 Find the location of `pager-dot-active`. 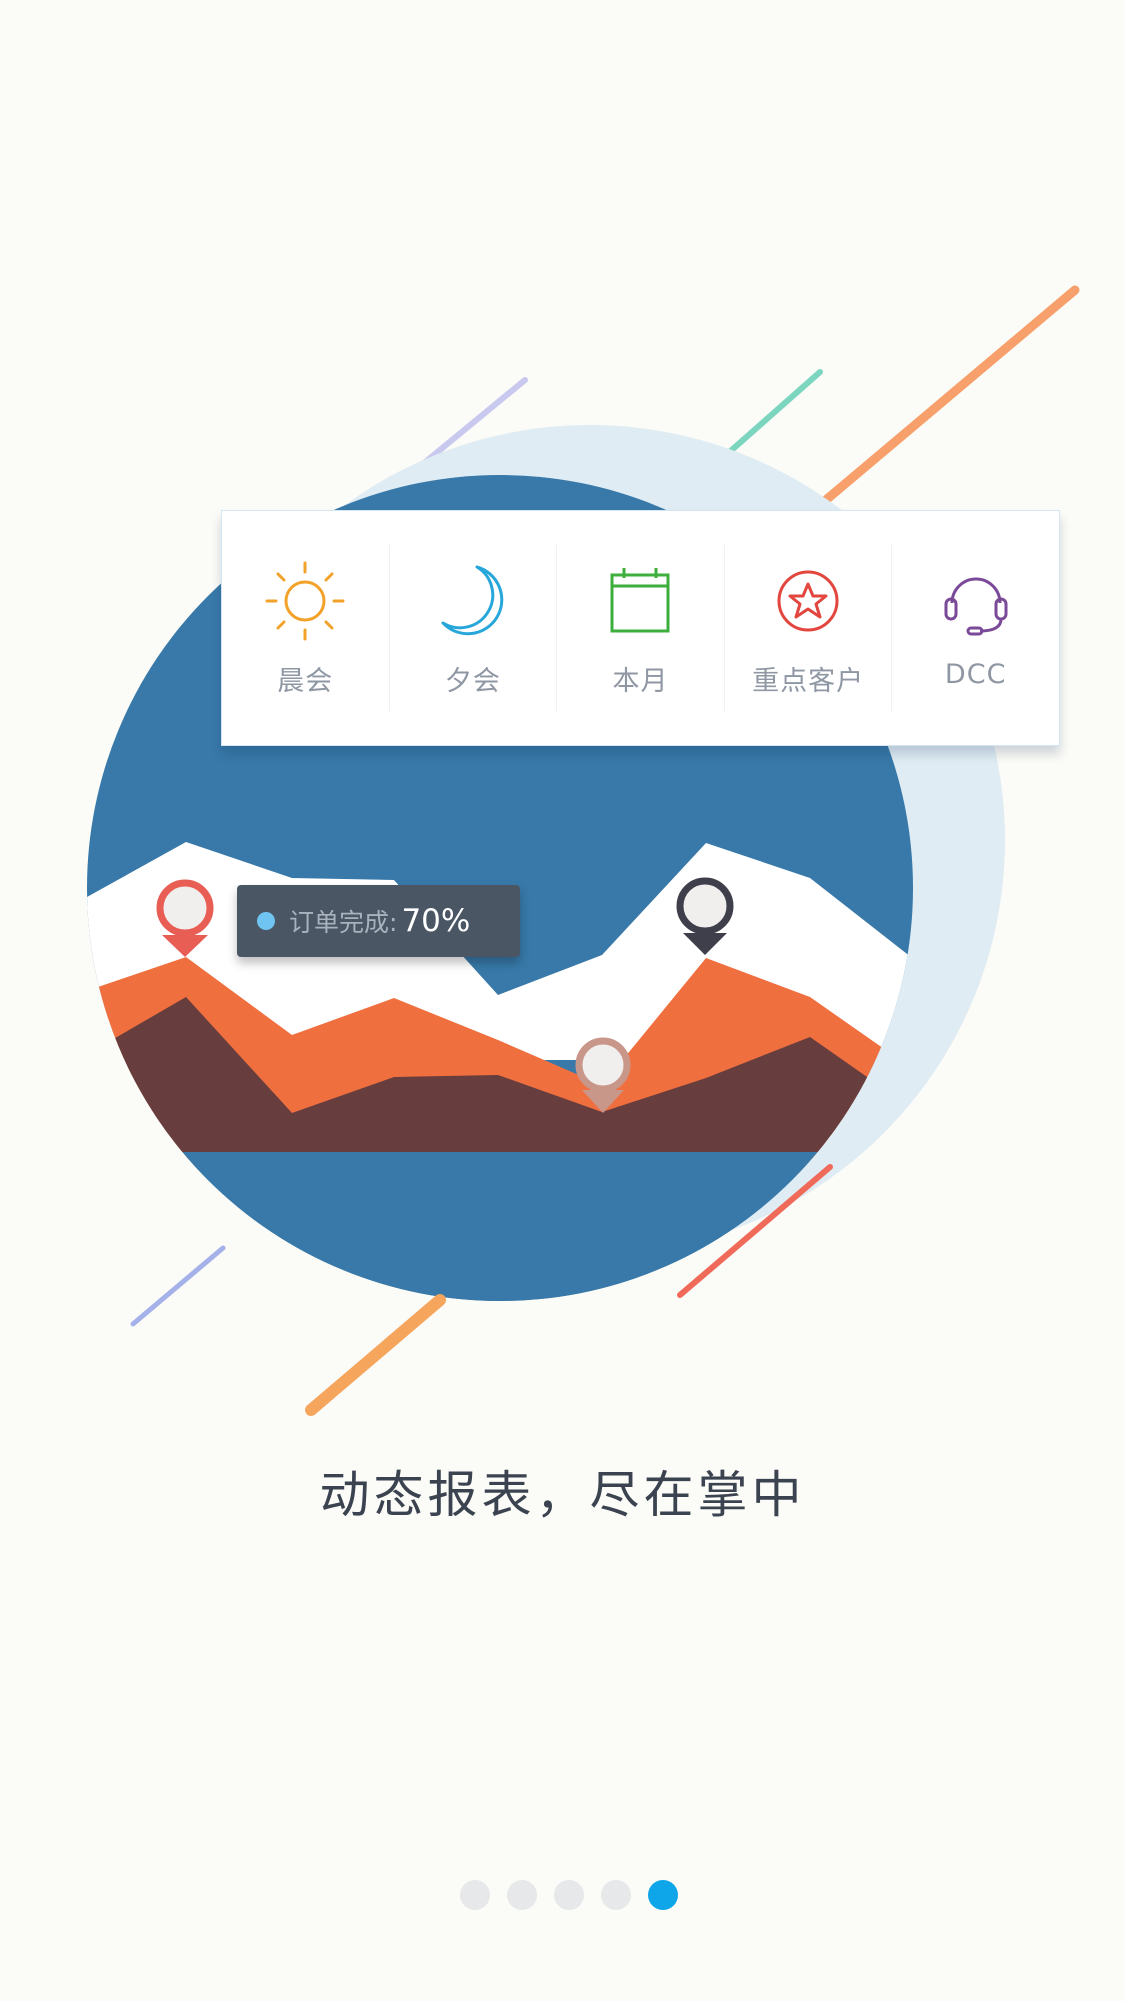

pager-dot-active is located at coordinates (663, 1895).